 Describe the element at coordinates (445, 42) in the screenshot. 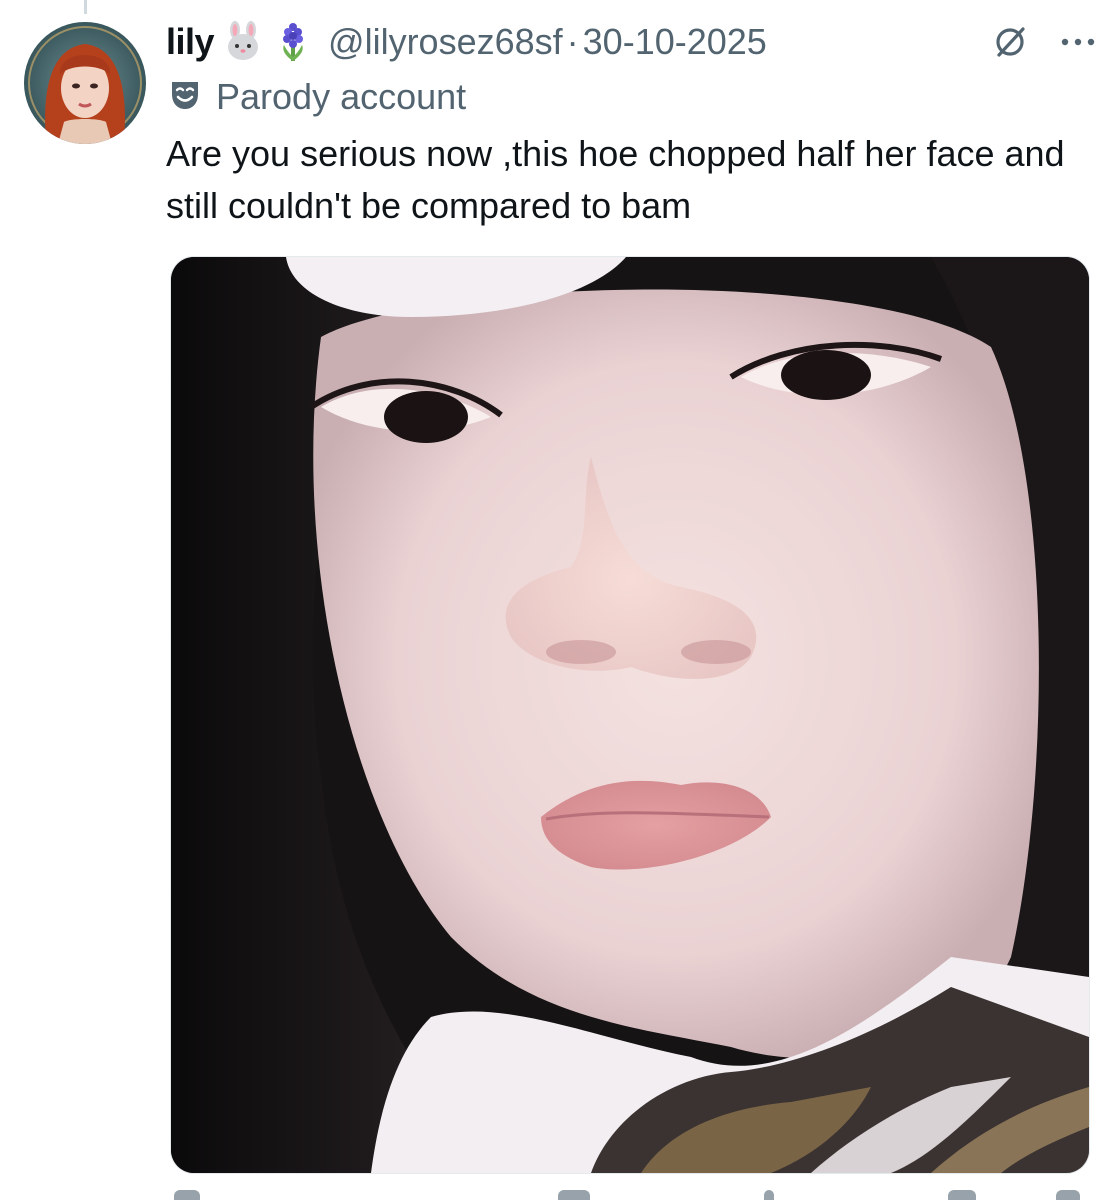

I see `handle: @lilyrosez68sf` at that location.